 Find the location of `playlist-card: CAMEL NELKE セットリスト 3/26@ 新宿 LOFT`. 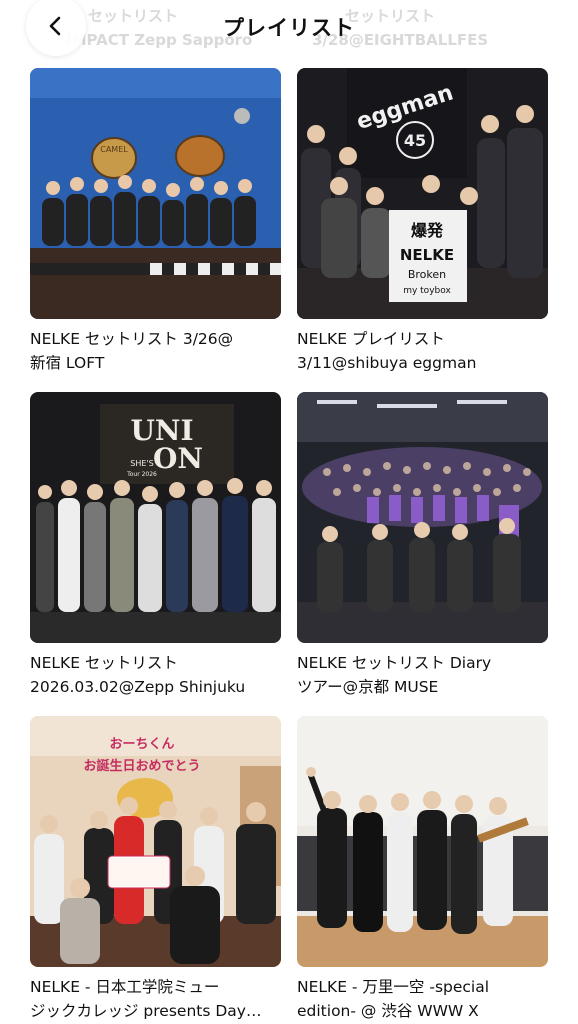

playlist-card: CAMEL NELKE セットリスト 3/26@ 新宿 LOFT is located at coordinates (155, 221).